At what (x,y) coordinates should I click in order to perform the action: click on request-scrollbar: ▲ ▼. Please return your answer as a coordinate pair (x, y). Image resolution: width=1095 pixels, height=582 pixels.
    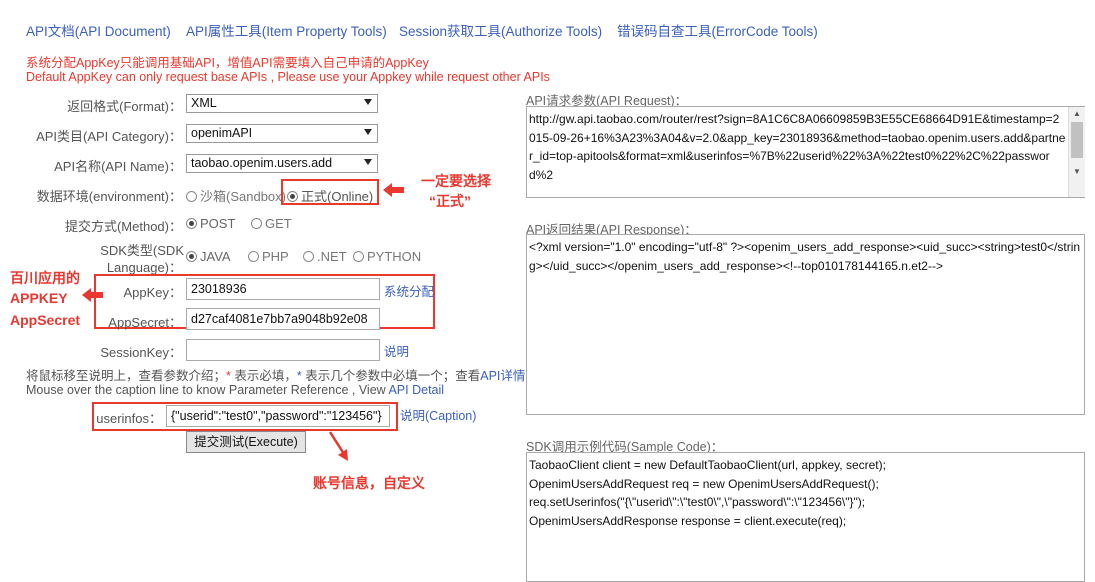
    Looking at the image, I should click on (1076, 152).